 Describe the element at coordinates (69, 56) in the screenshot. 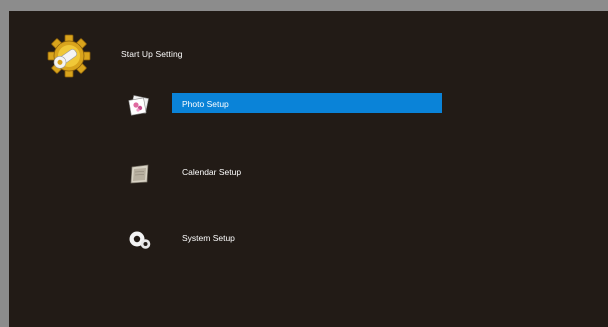

I see `gear-icon` at that location.